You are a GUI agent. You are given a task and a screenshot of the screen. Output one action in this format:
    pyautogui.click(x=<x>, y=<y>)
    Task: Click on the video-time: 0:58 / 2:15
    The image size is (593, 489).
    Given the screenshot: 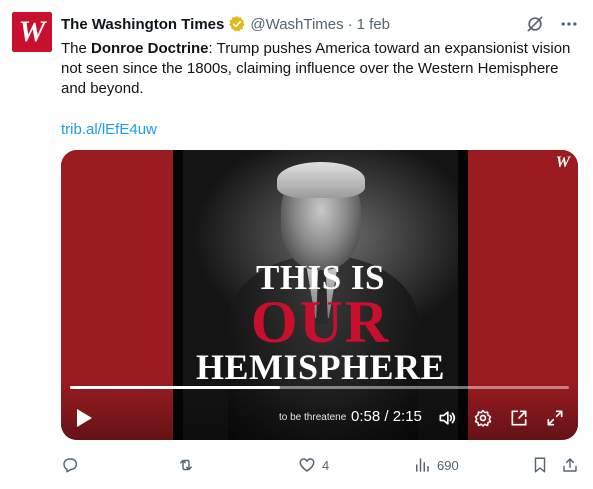 What is the action you would take?
    pyautogui.click(x=386, y=416)
    